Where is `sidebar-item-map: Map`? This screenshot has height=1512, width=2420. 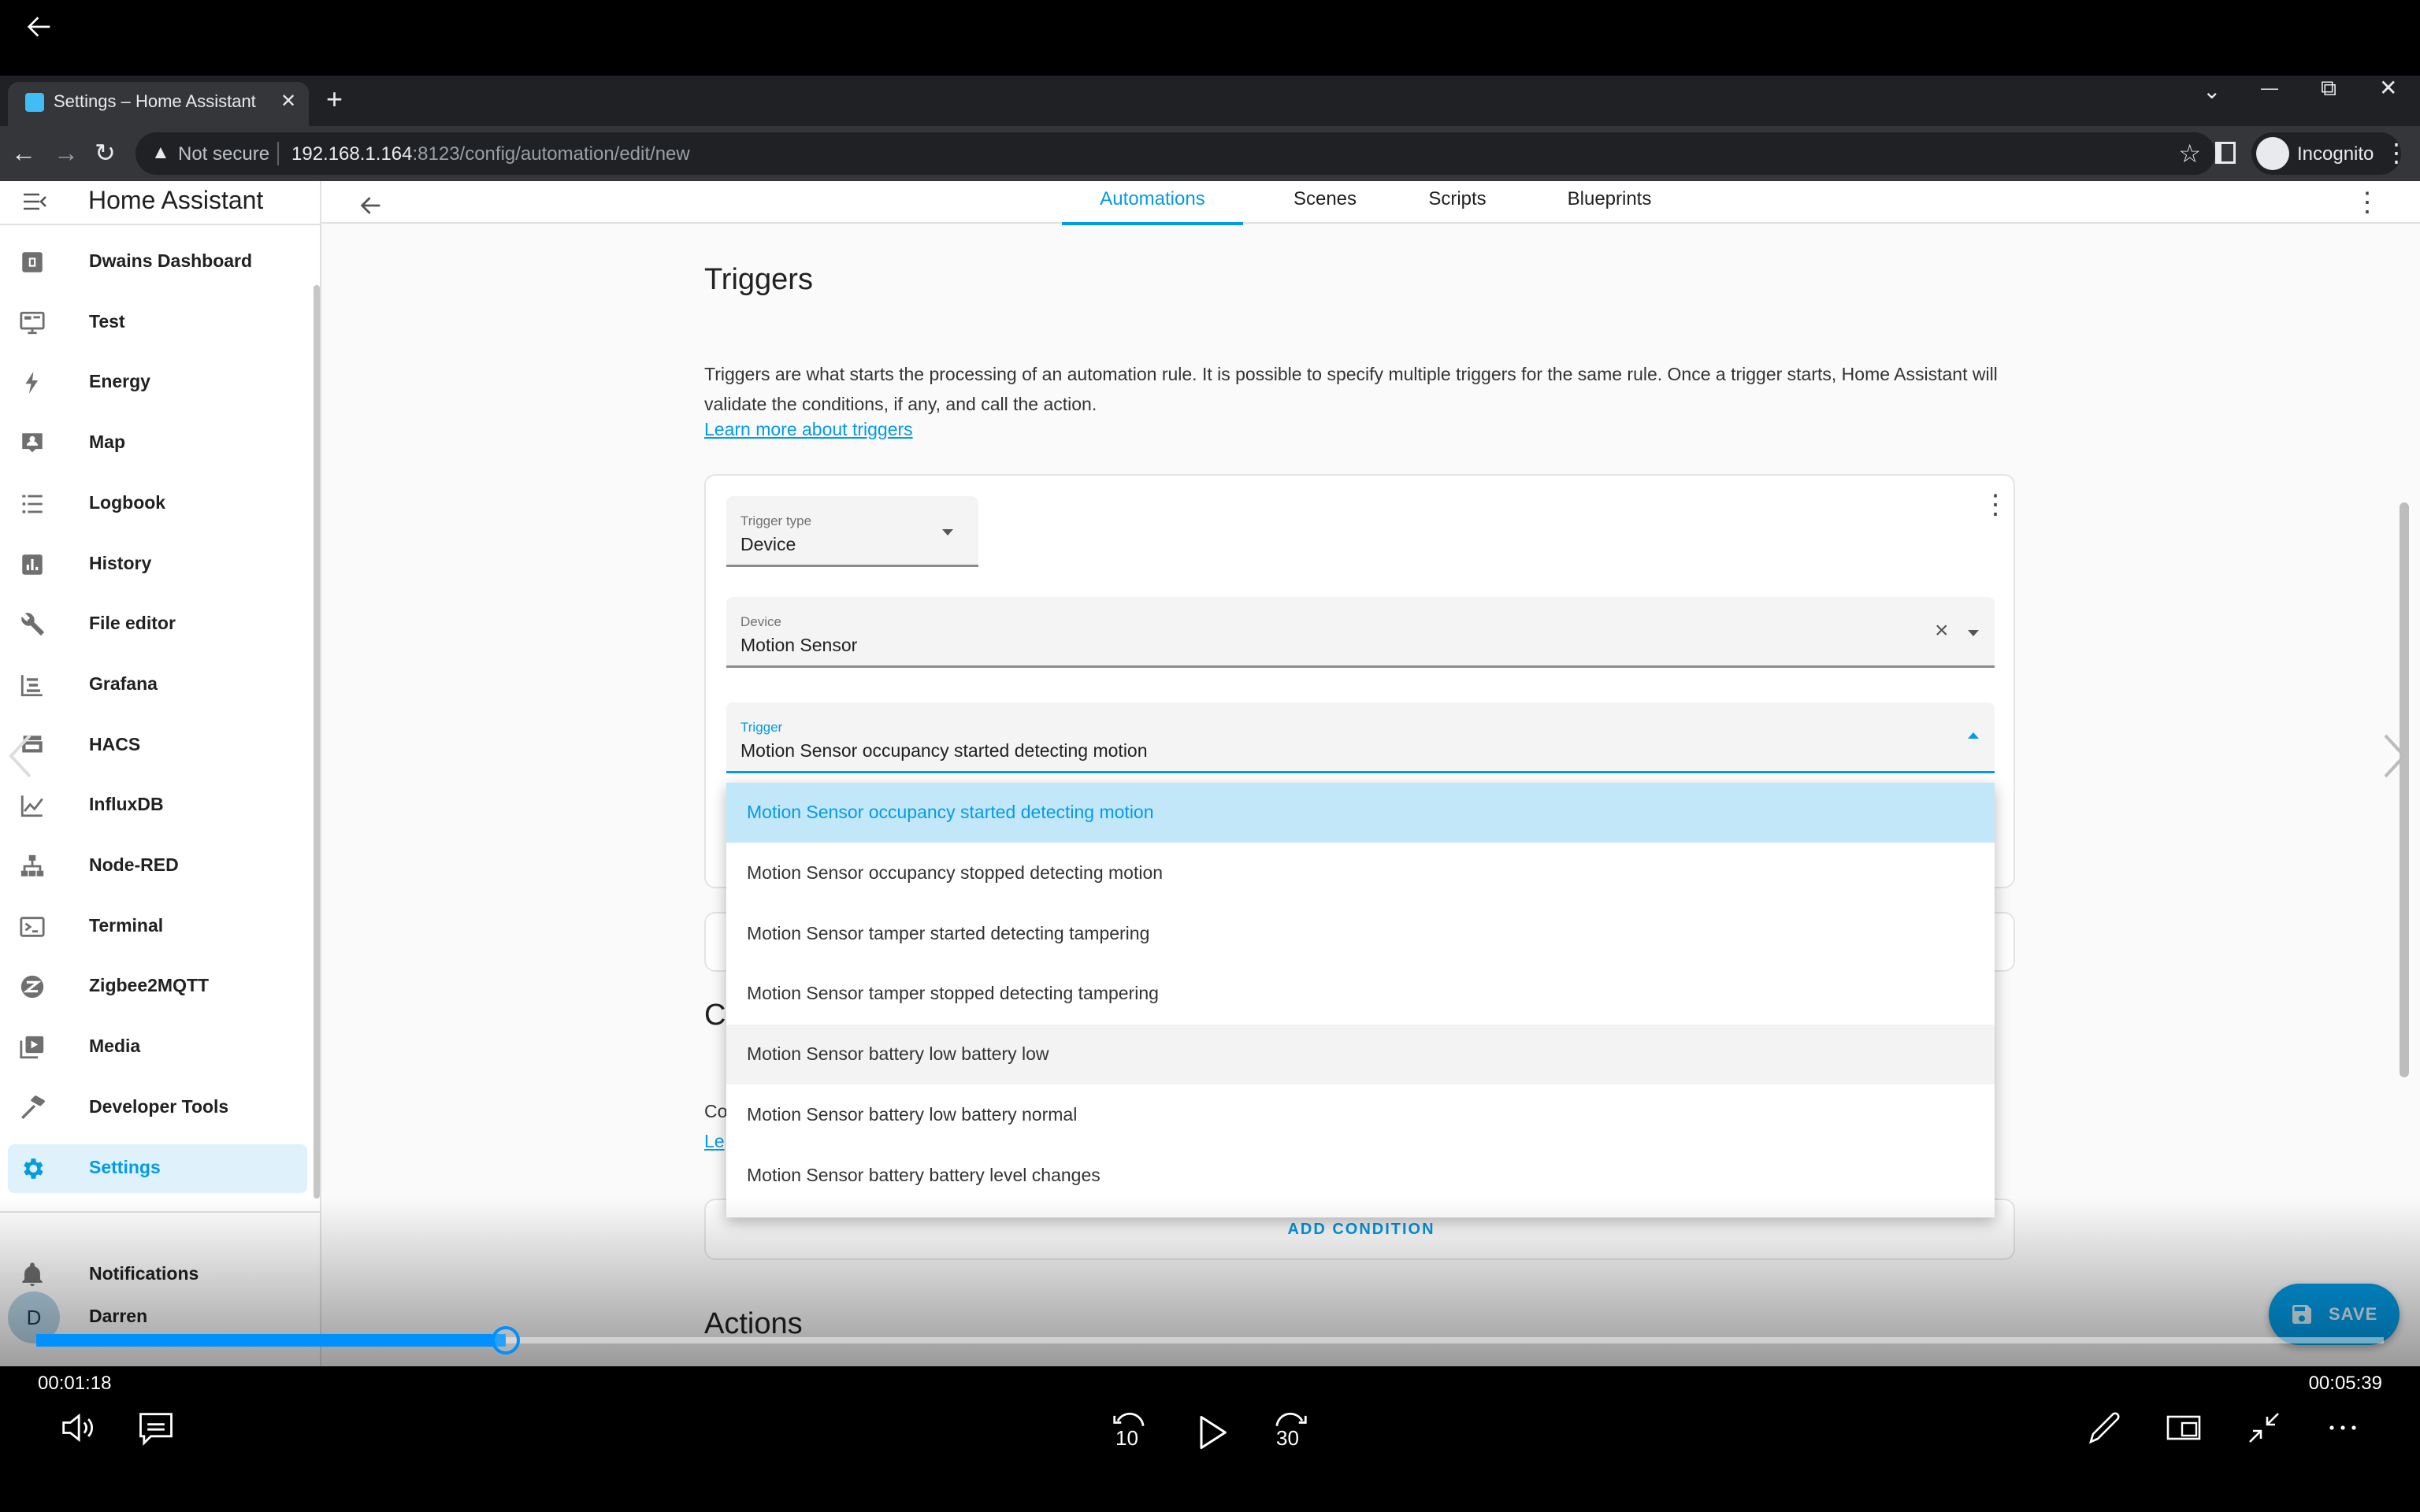
sidebar-item-map: Map is located at coordinates (157, 443).